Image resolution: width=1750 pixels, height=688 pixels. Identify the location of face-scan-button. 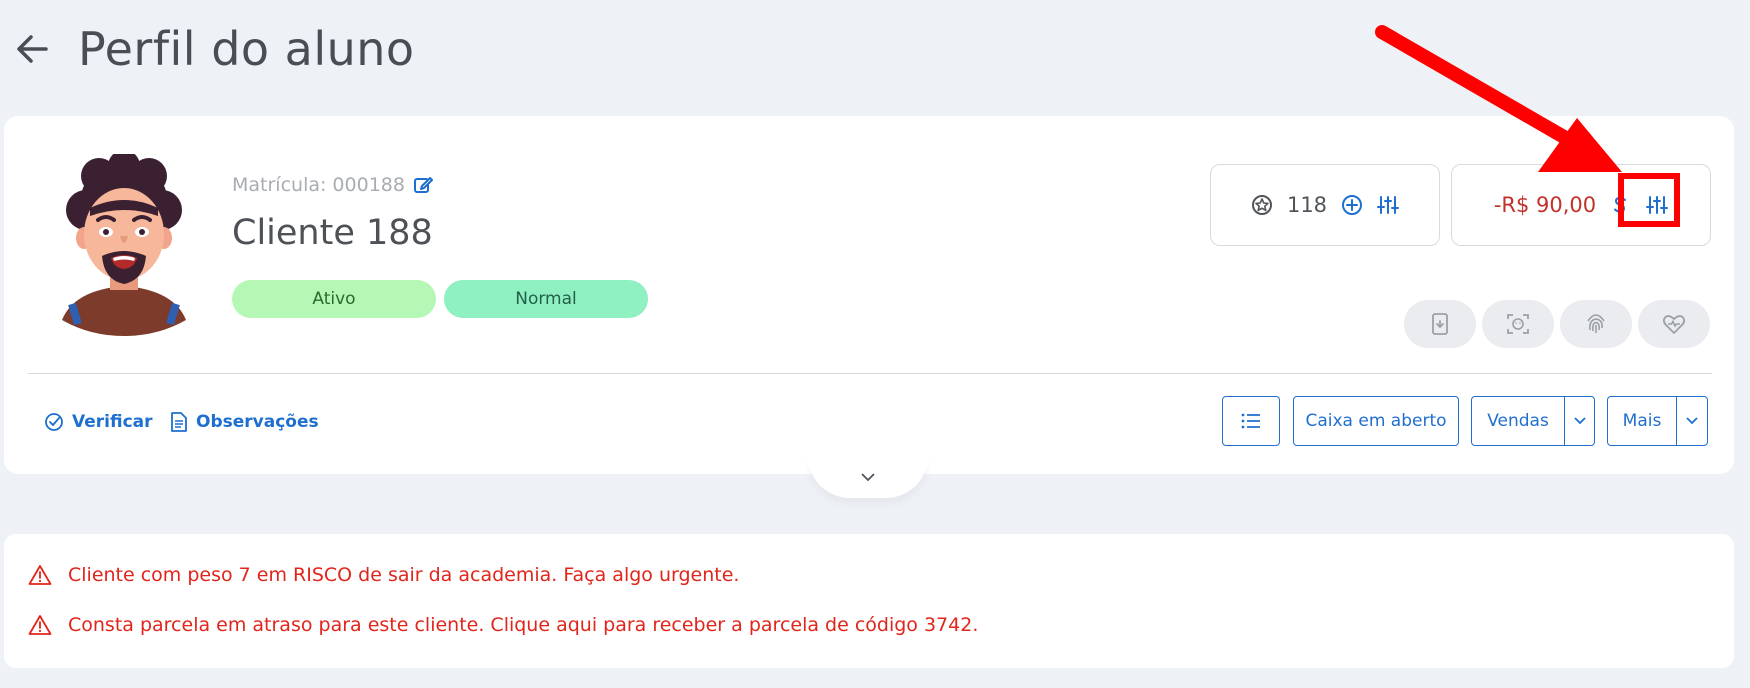
(1518, 324).